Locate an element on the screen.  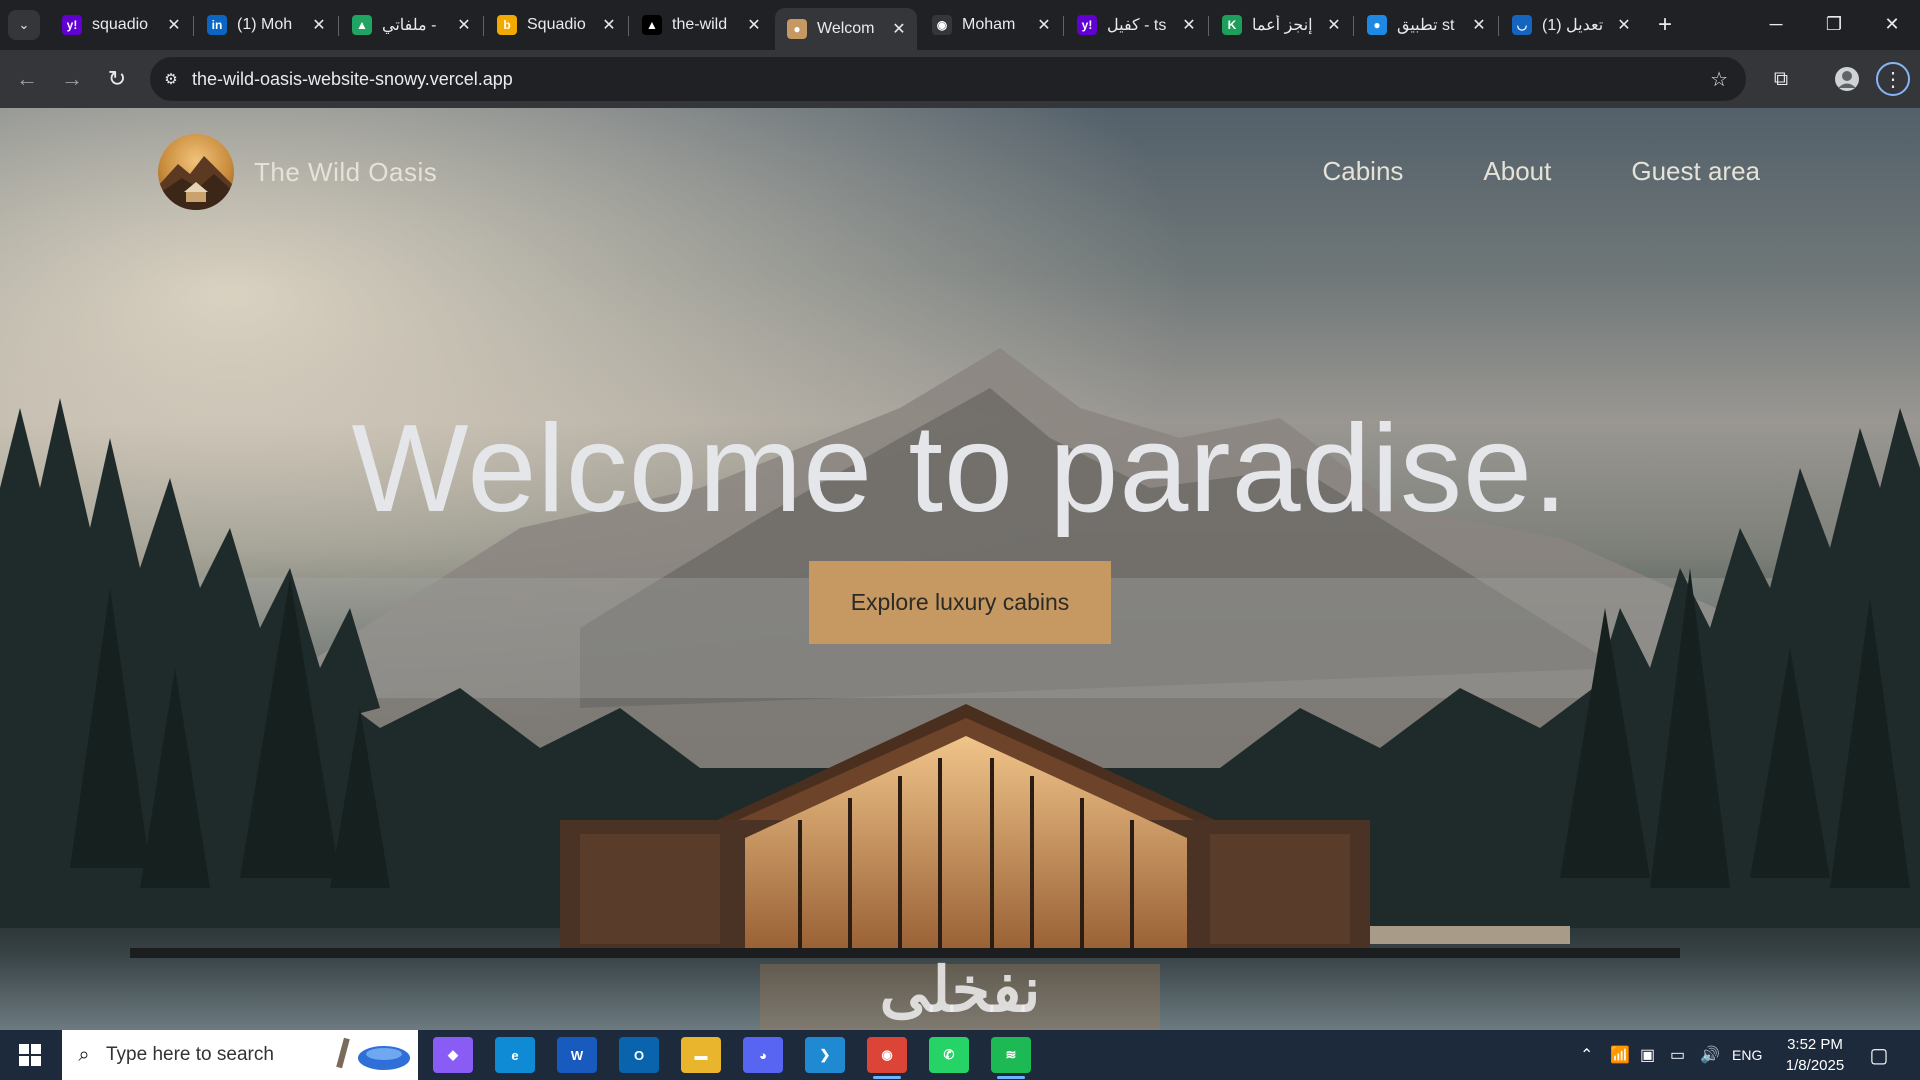
back-button: ← is located at coordinates (27, 79).